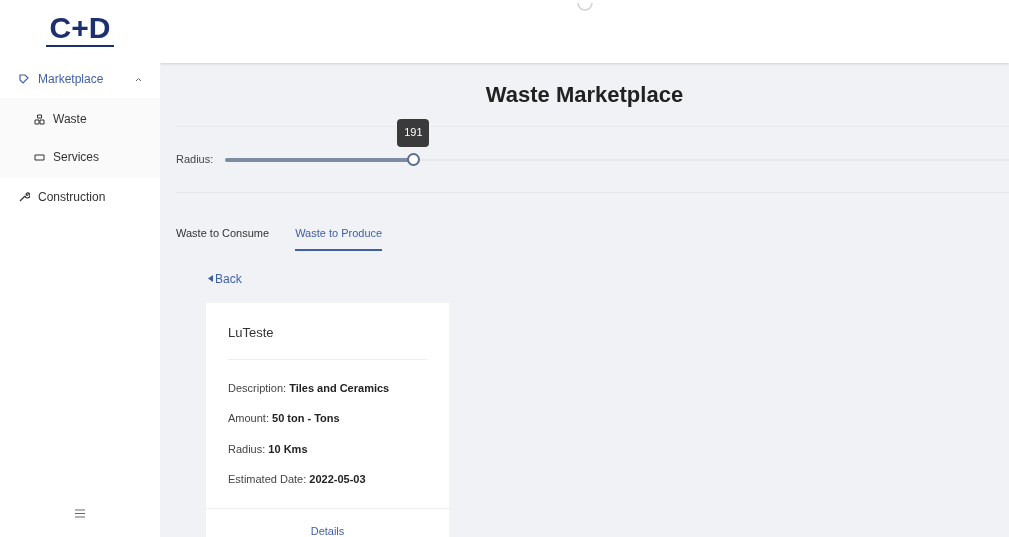 Image resolution: width=1009 pixels, height=537 pixels. Describe the element at coordinates (80, 513) in the screenshot. I see `menu-icon` at that location.